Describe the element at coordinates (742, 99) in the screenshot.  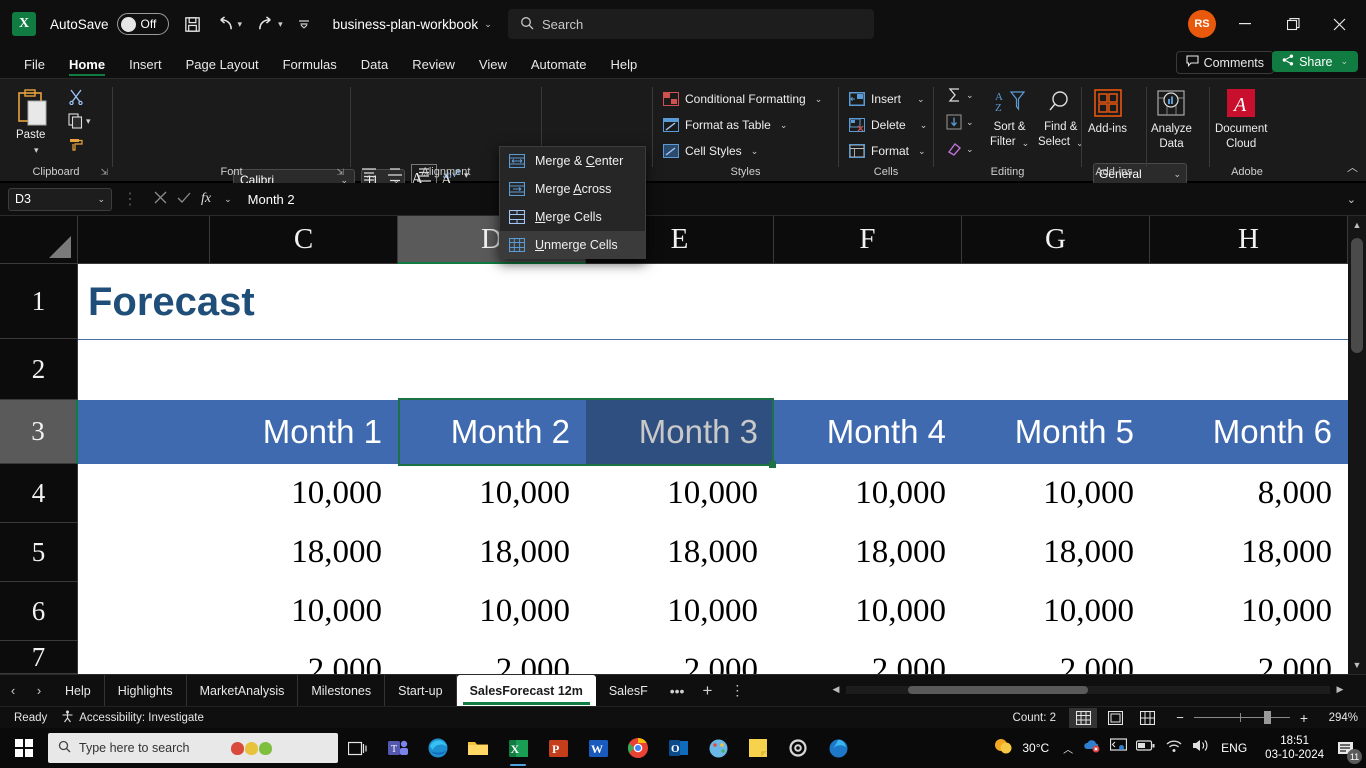
I see `conditional-formatting-button: Conditional Formatting ⌄` at that location.